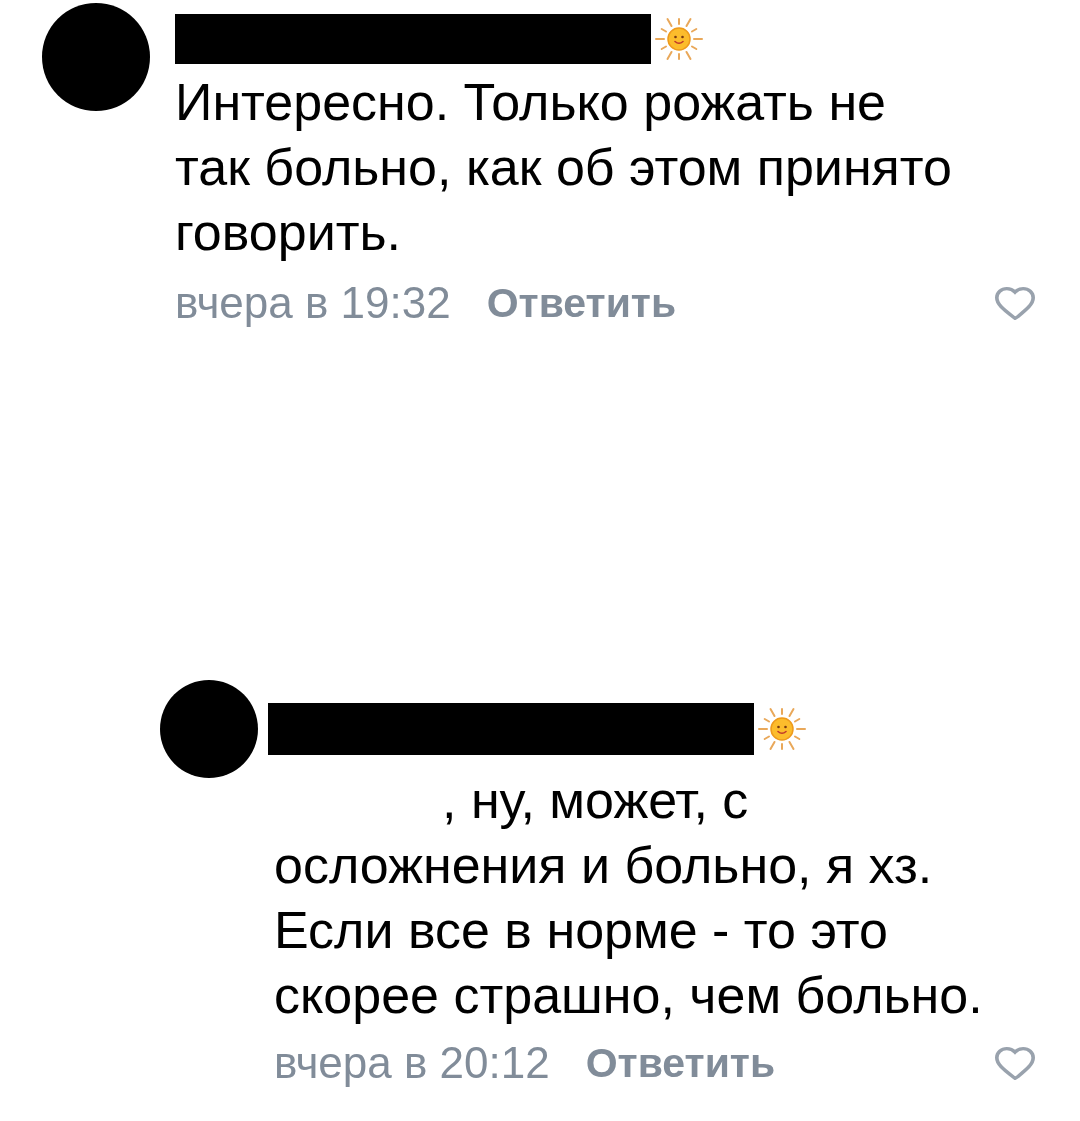 The width and height of the screenshot is (1080, 1121). I want to click on comment-text: Интересно. Только рожать не так больно, как об этом принято говорить., so click(564, 167).